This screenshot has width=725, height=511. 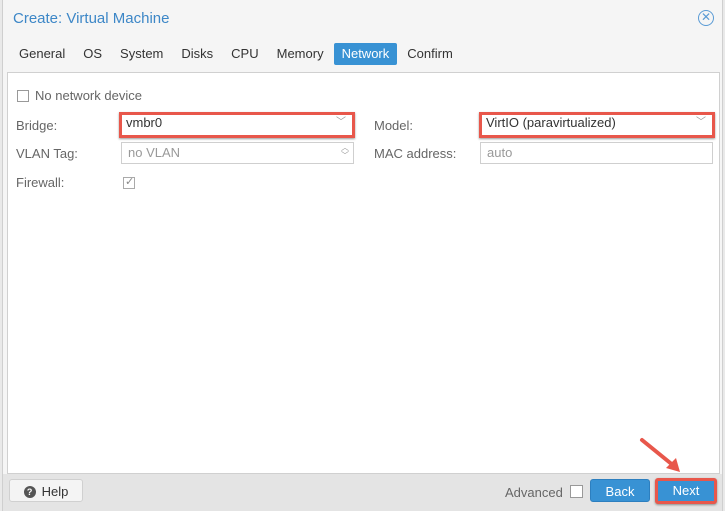 What do you see at coordinates (237, 125) in the screenshot?
I see `bridge-select: vmbr0 ﹀` at bounding box center [237, 125].